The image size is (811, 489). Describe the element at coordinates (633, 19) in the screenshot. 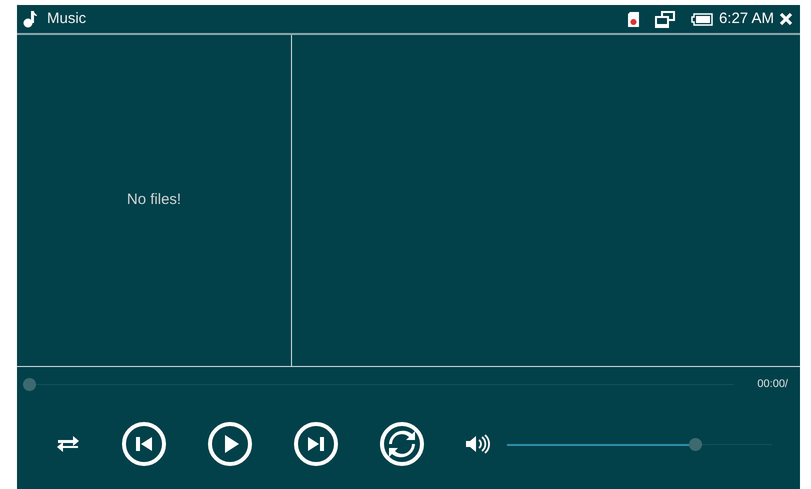

I see `sd-card-icon` at that location.